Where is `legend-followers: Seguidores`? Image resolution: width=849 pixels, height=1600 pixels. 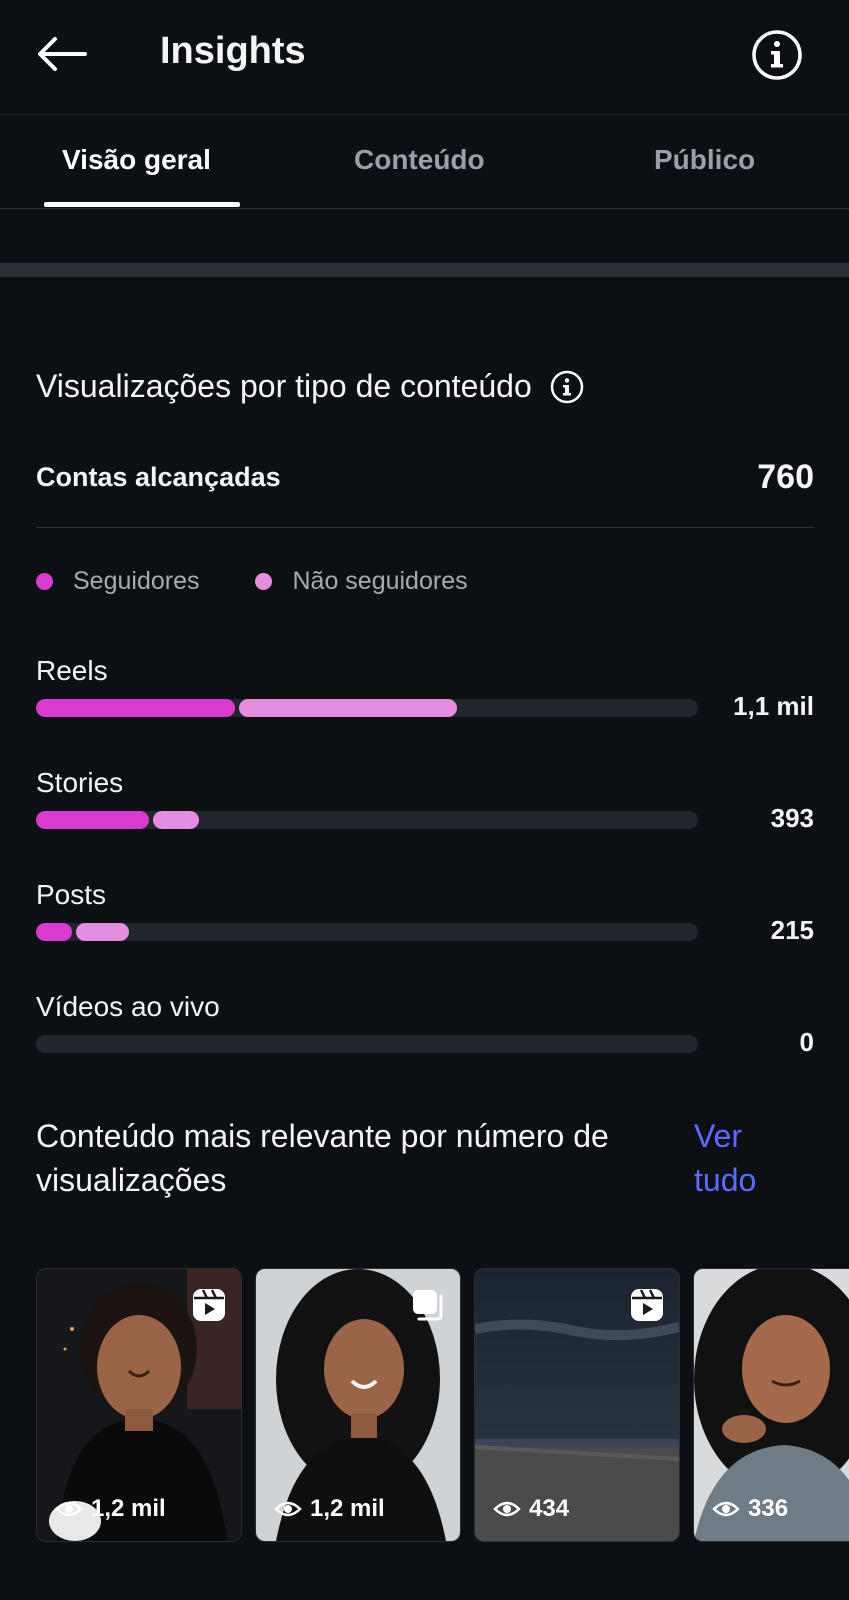
legend-followers: Seguidores is located at coordinates (117, 581).